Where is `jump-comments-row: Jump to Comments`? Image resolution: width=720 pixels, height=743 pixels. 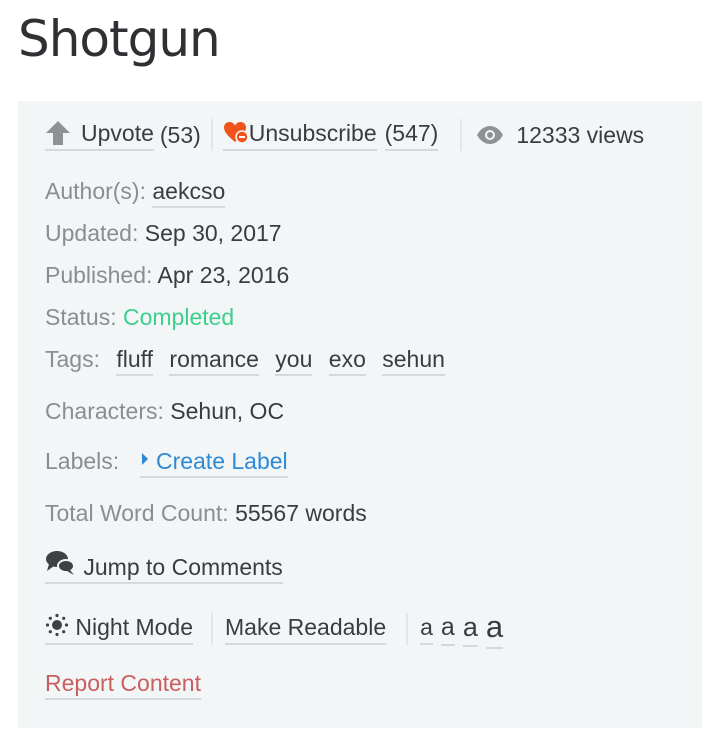 jump-comments-row: Jump to Comments is located at coordinates (164, 566).